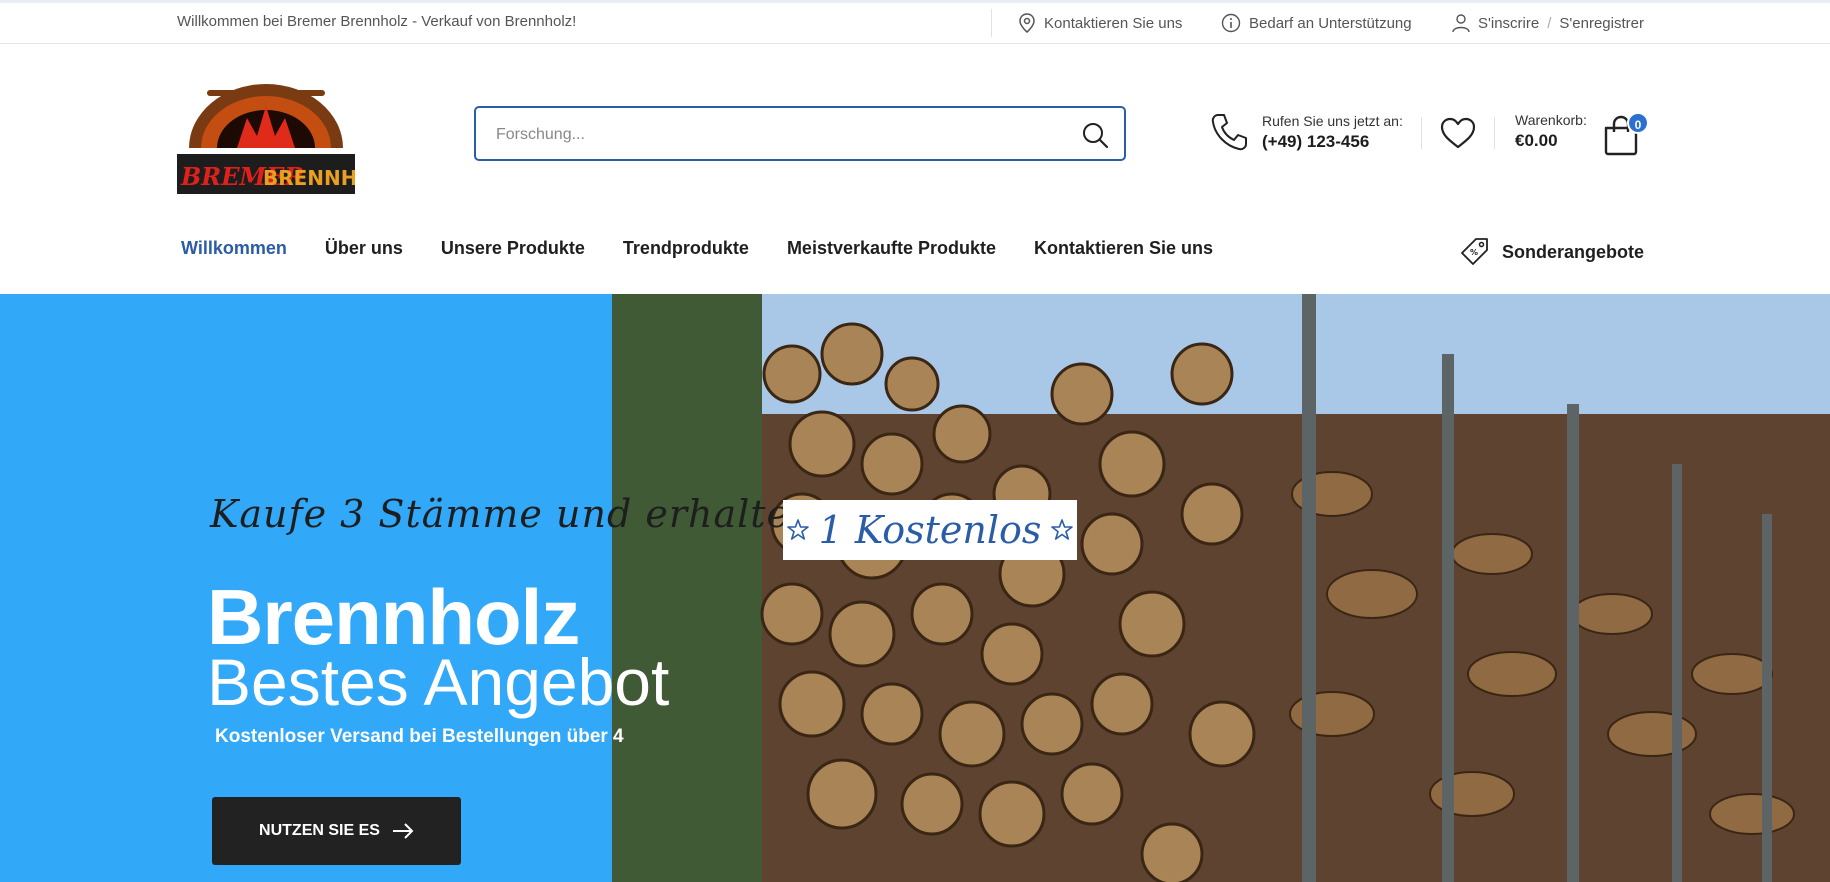 The image size is (1830, 882). I want to click on nav-item-unsere-produkte: Unsere Produkte, so click(513, 248).